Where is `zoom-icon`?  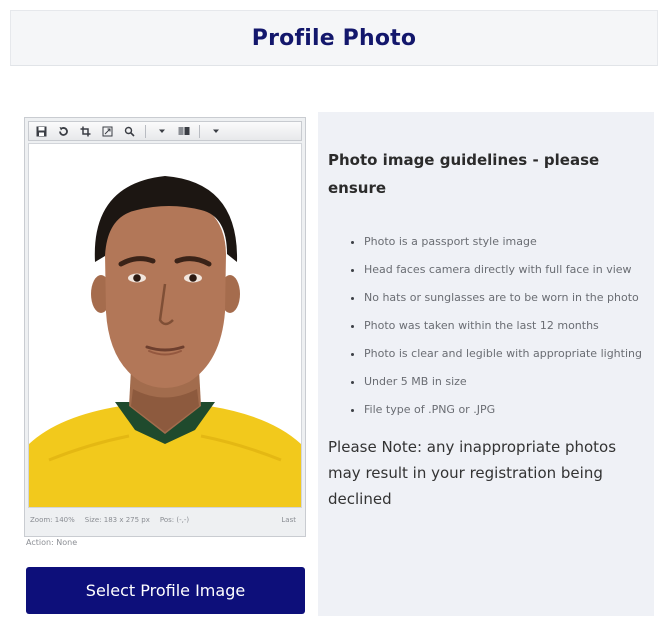
zoom-icon is located at coordinates (129, 131).